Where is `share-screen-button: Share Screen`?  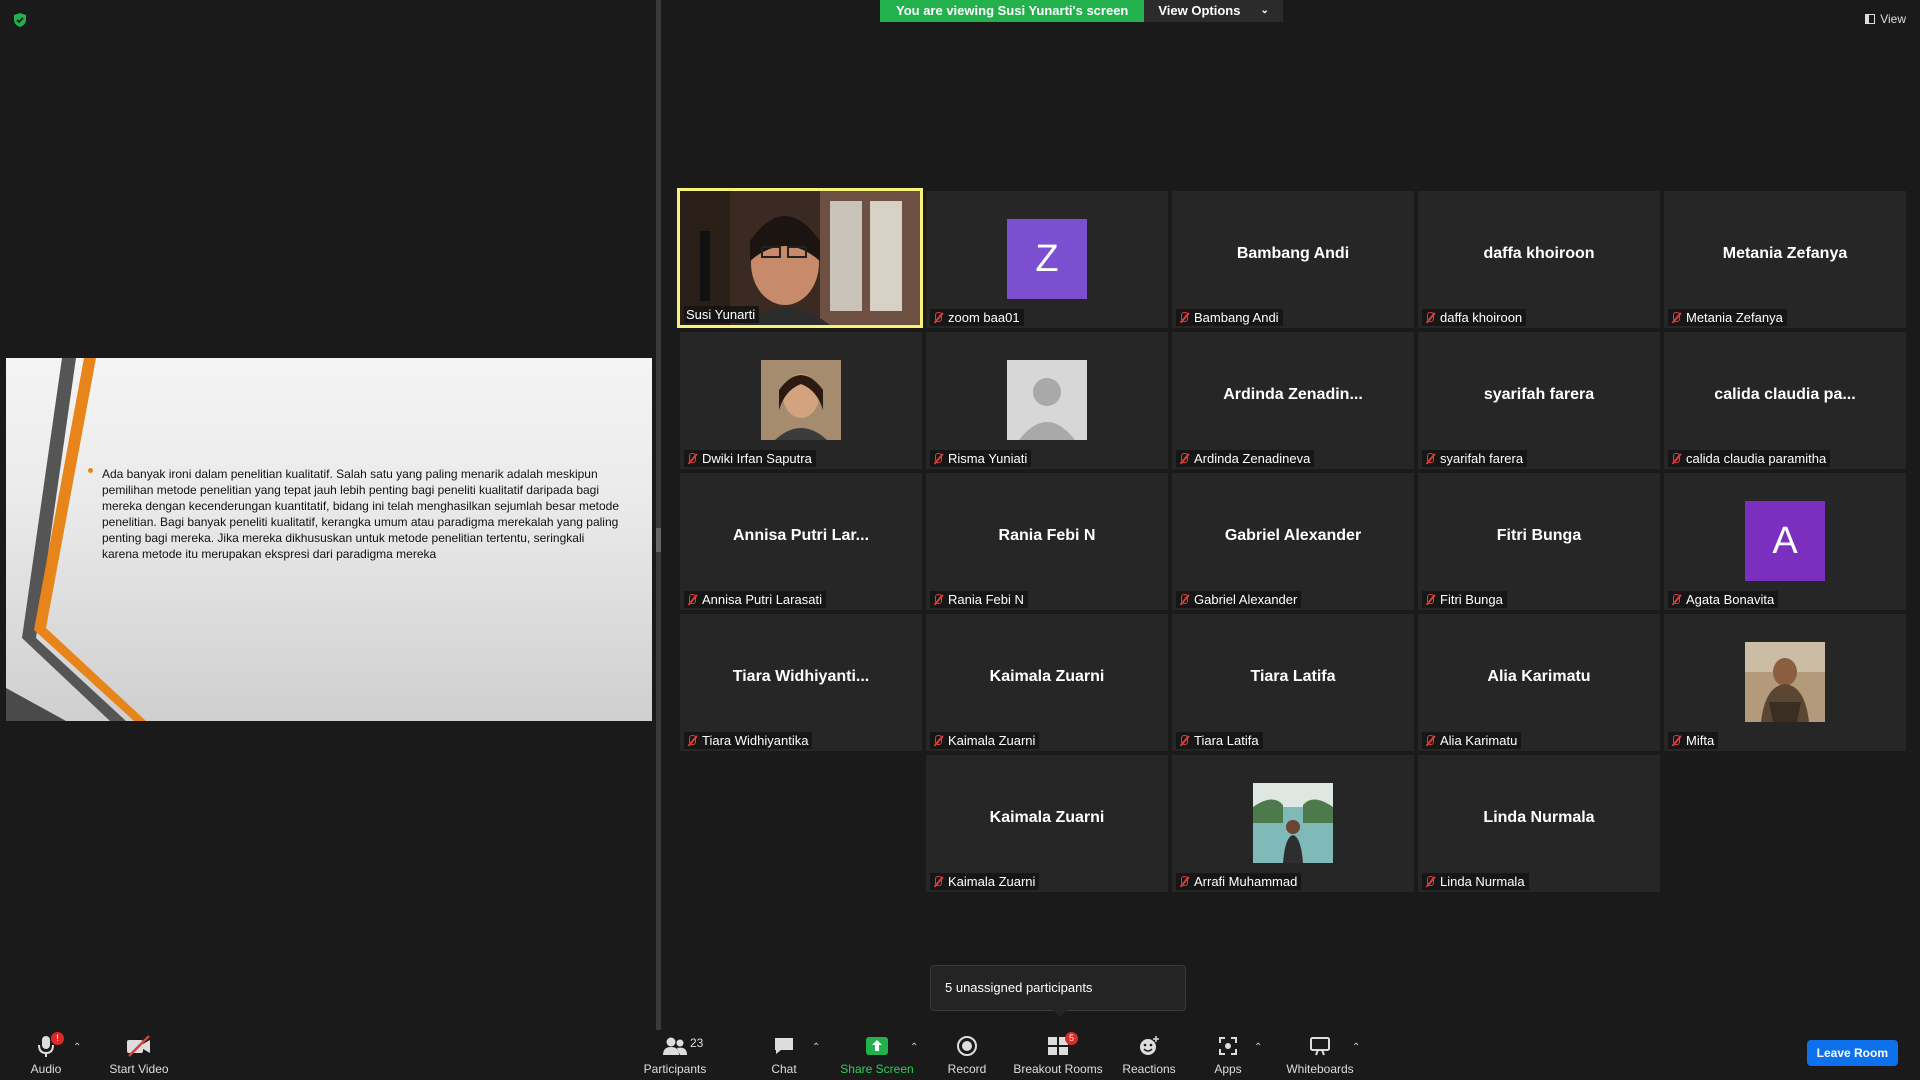
share-screen-button: Share Screen is located at coordinates (877, 1055).